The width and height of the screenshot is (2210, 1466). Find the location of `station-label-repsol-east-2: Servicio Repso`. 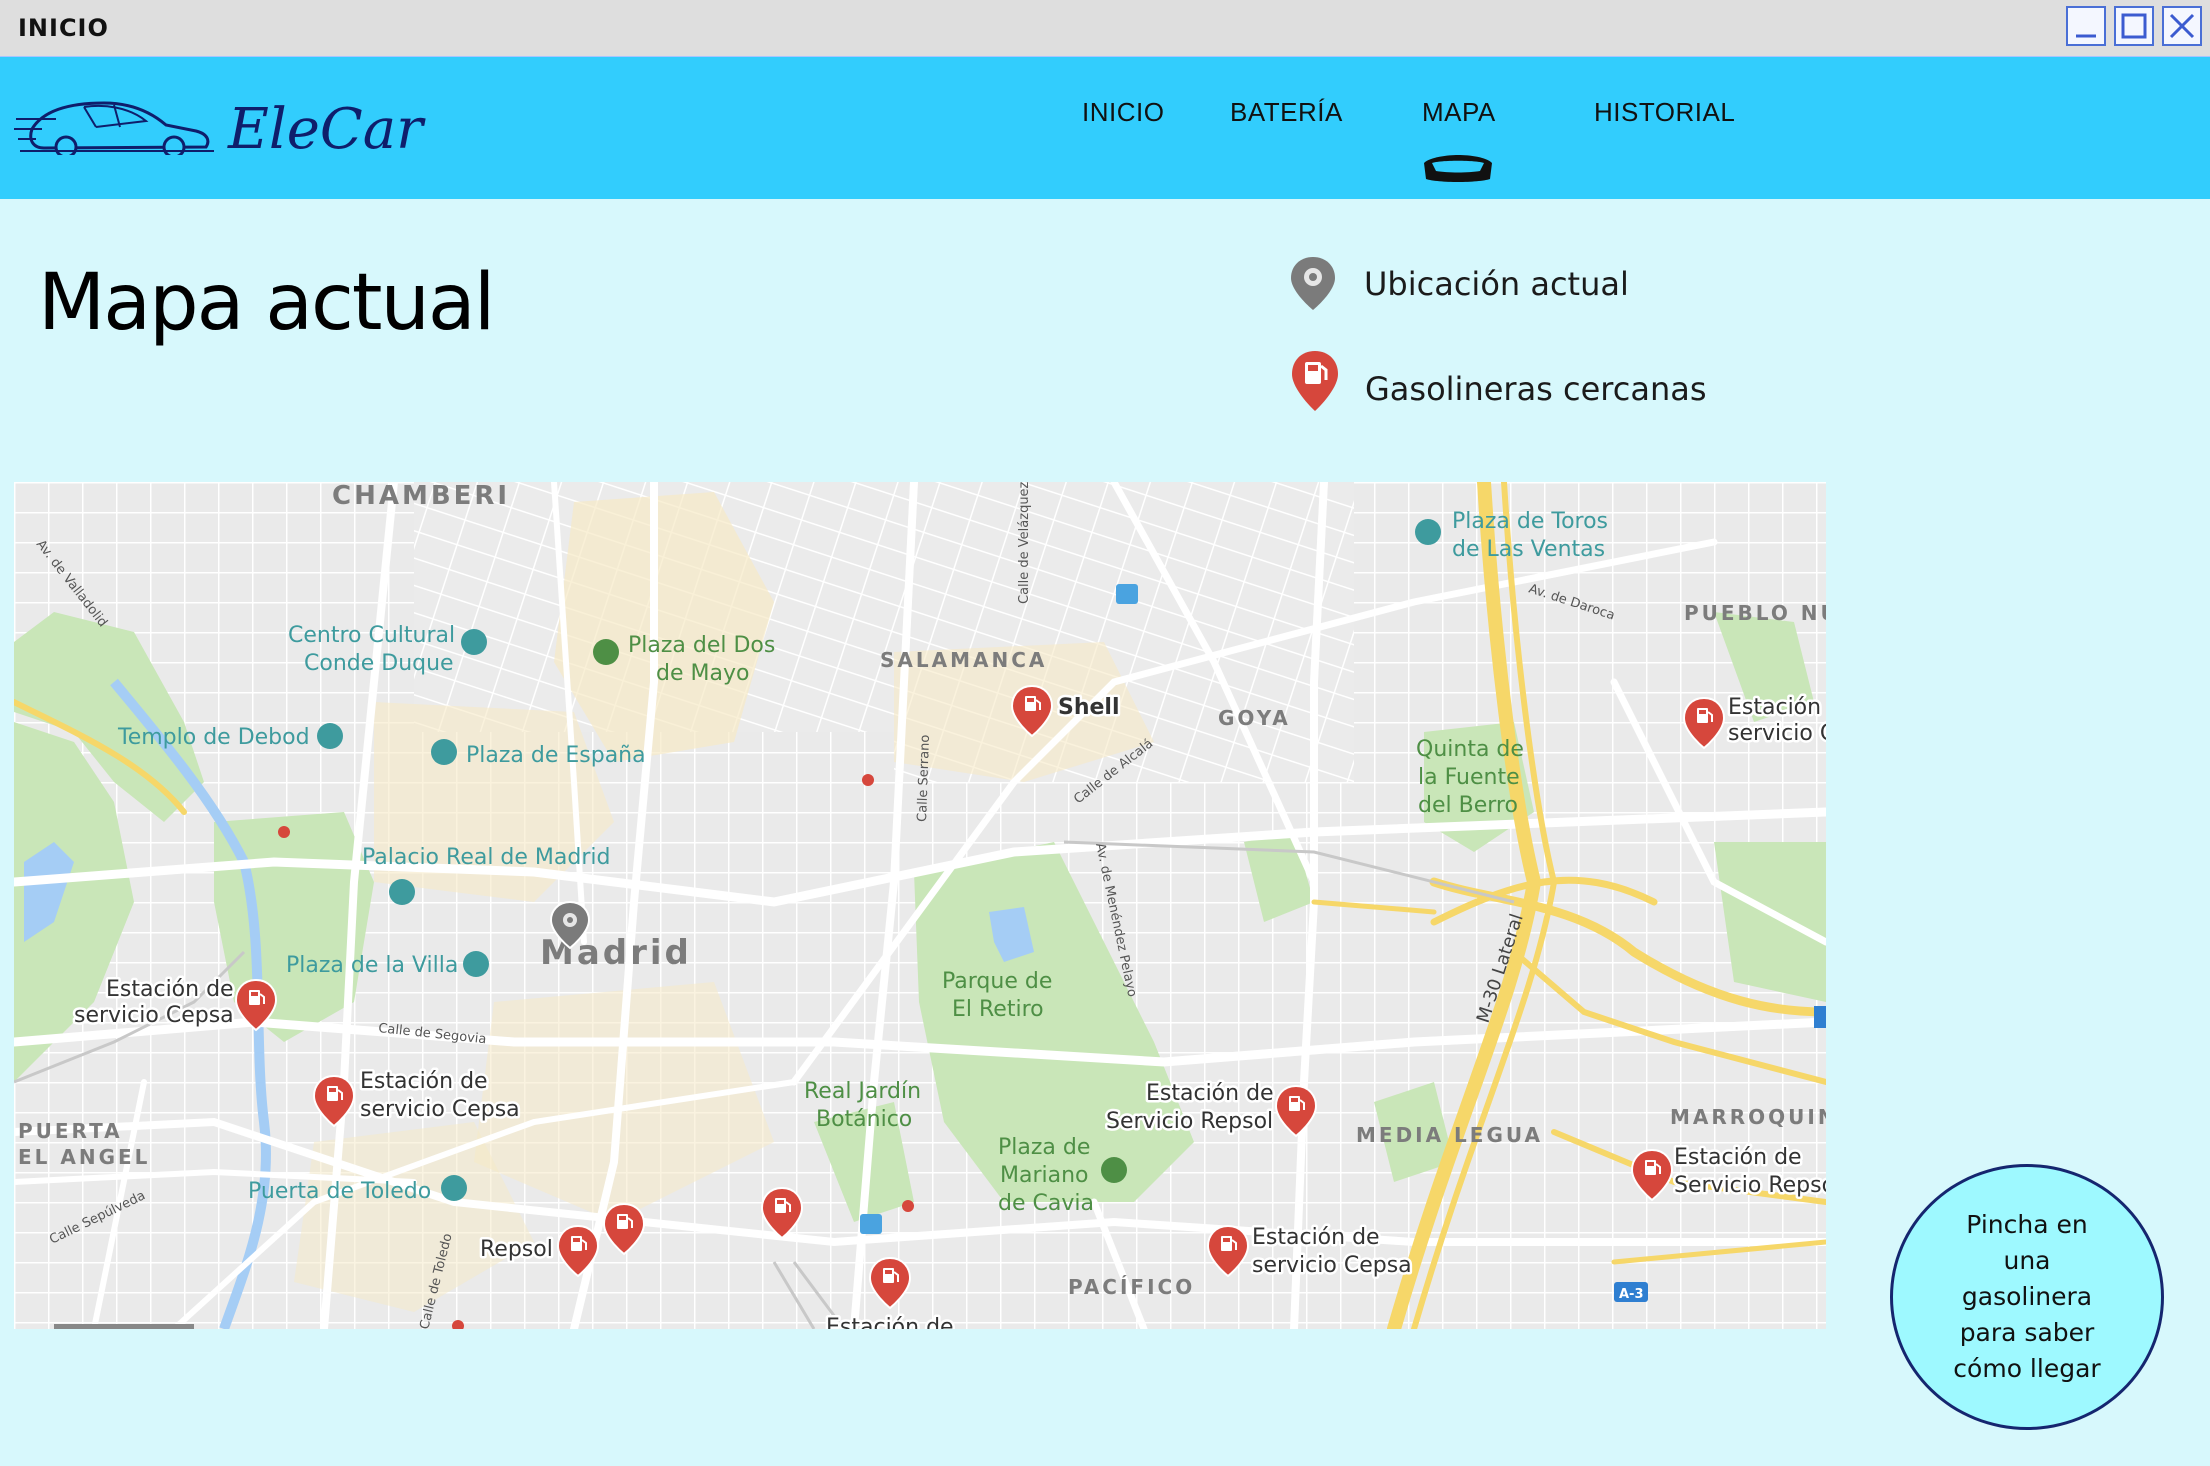

station-label-repsol-east-2: Servicio Repso is located at coordinates (1750, 1185).